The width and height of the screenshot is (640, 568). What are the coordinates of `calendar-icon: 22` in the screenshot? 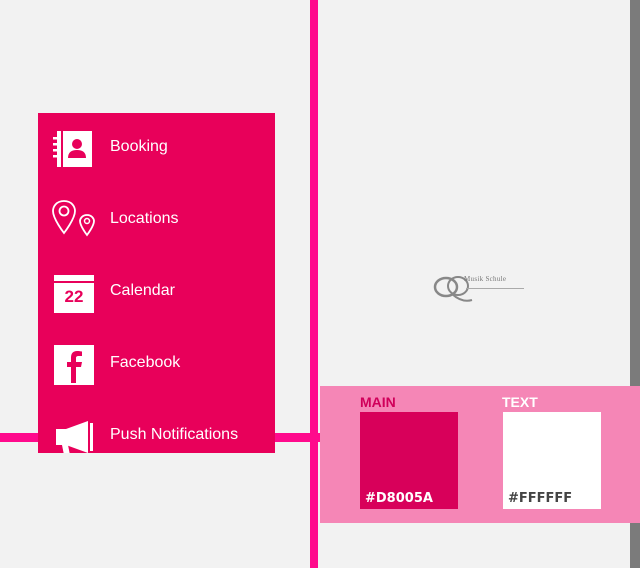 It's located at (74, 293).